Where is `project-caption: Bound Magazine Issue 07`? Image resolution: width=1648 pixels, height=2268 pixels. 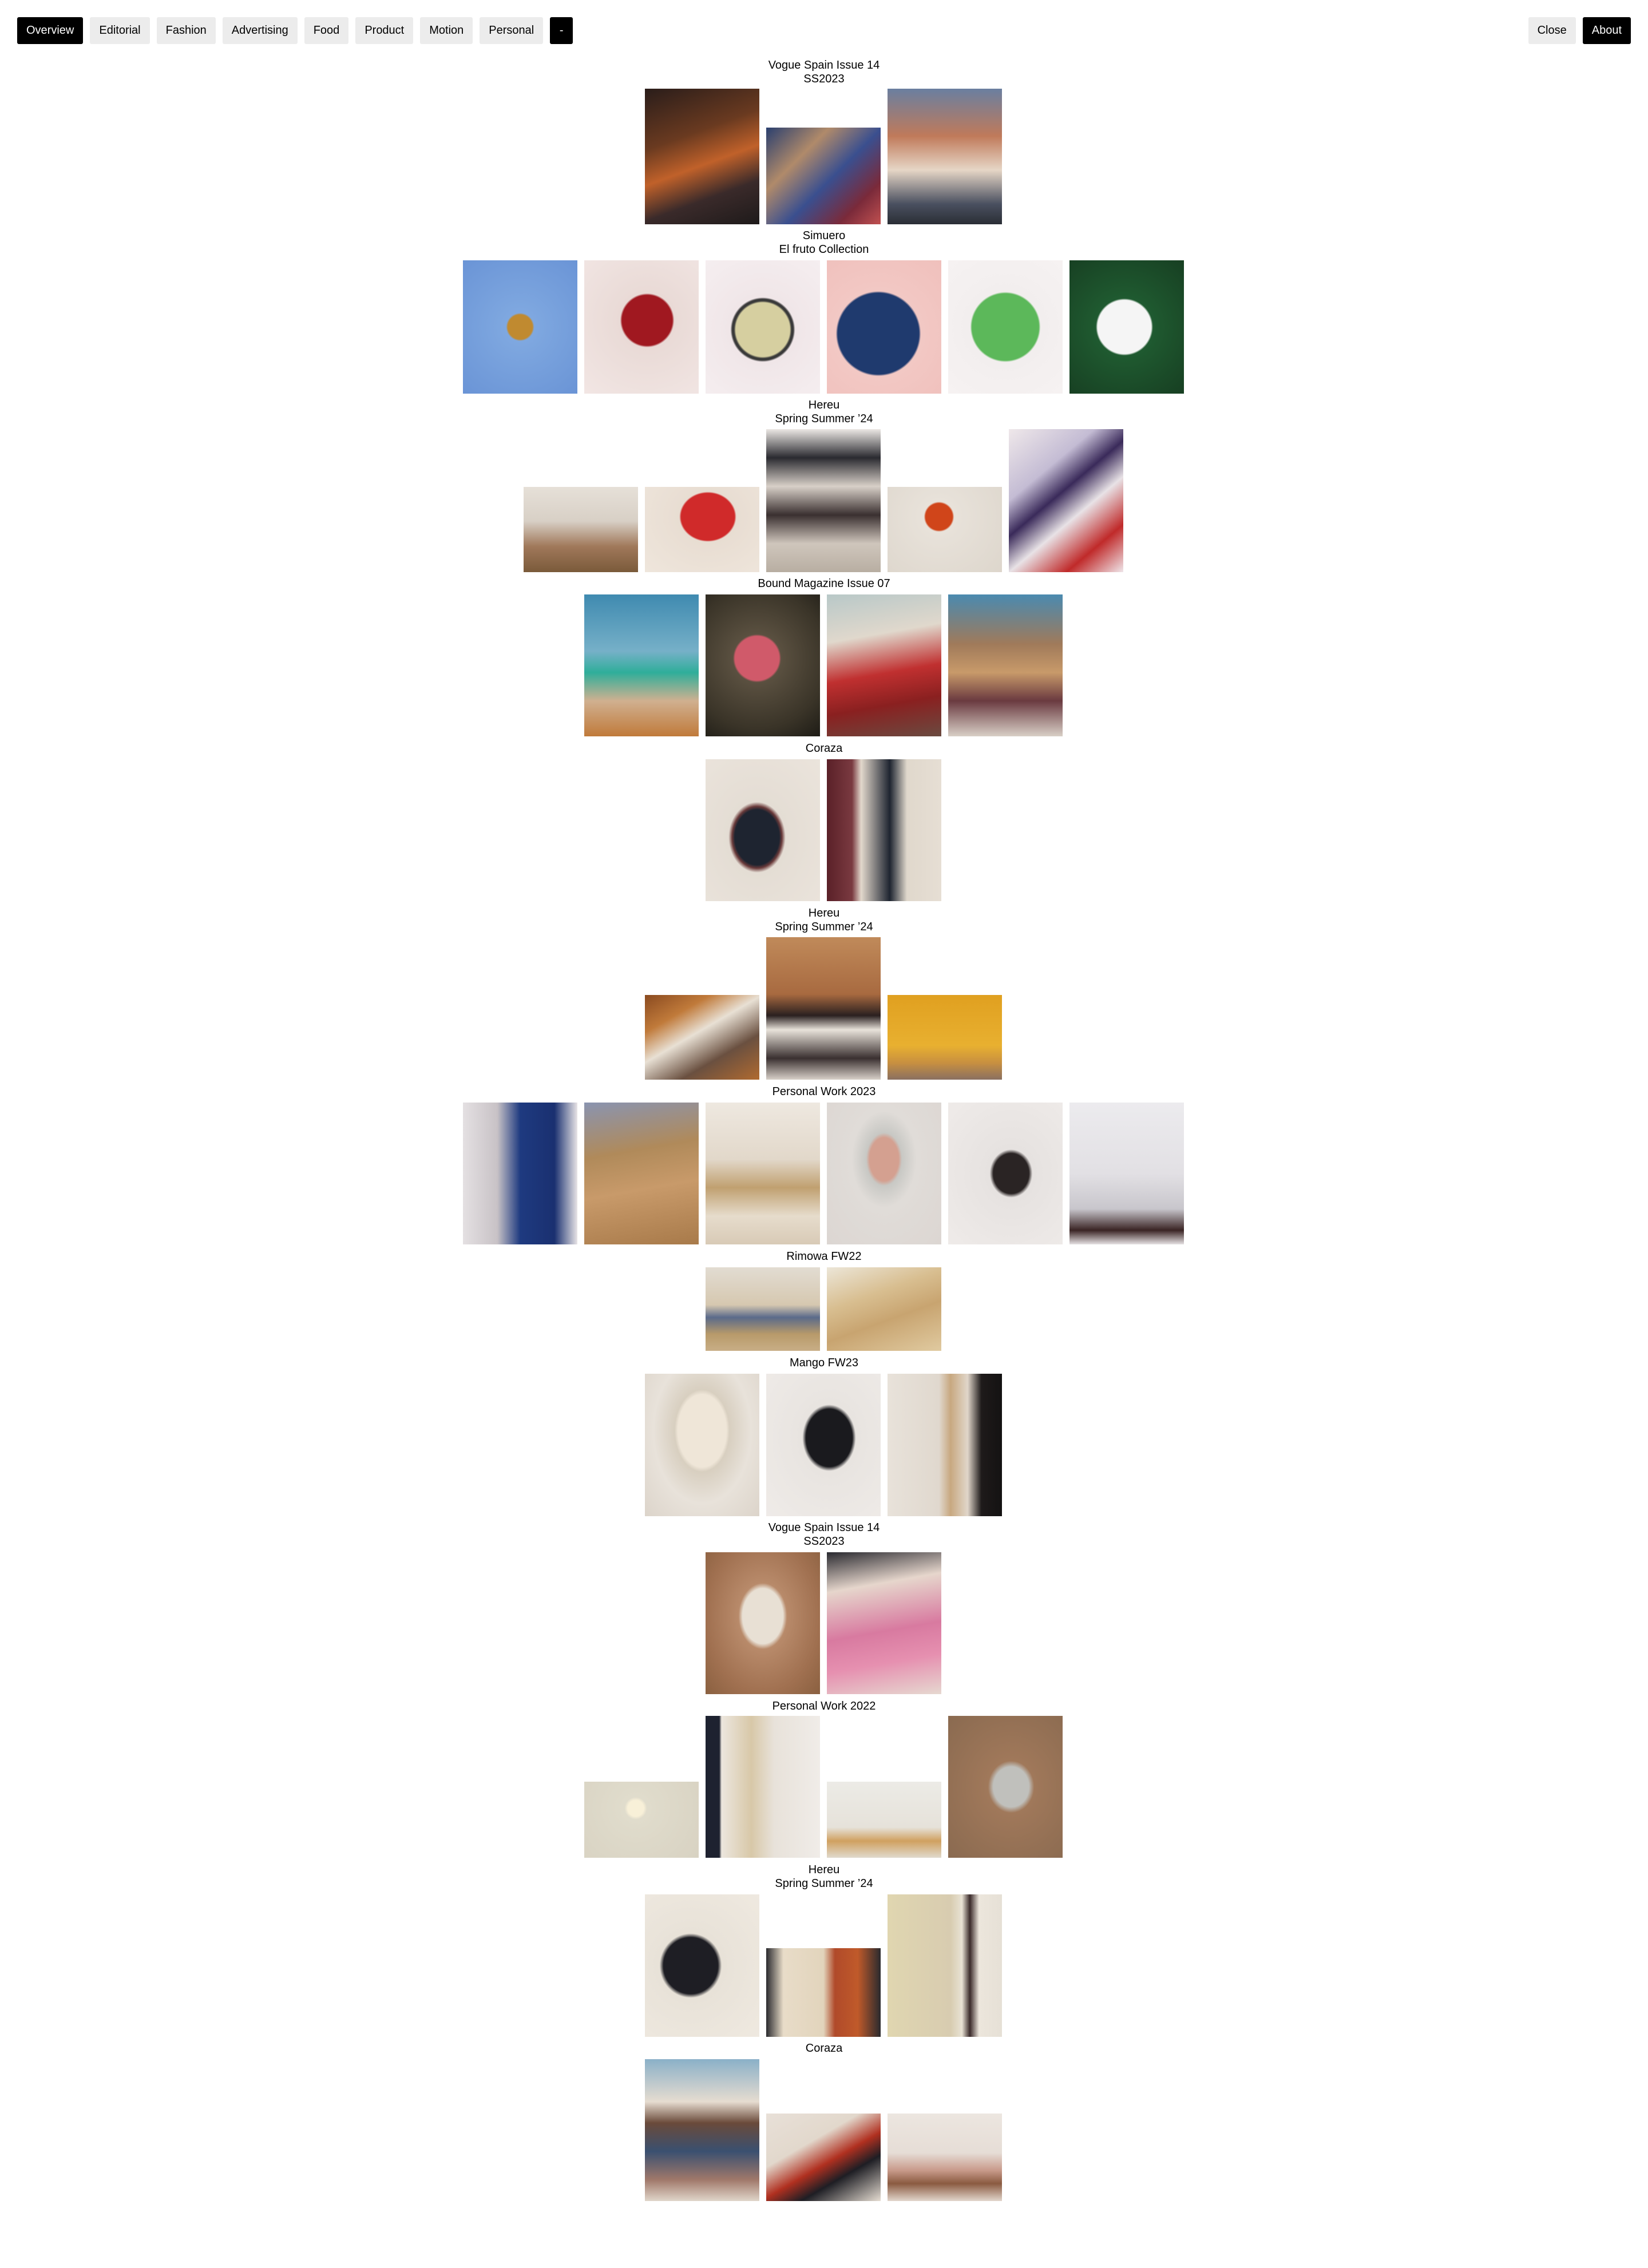
project-caption: Bound Magazine Issue 07 is located at coordinates (824, 583).